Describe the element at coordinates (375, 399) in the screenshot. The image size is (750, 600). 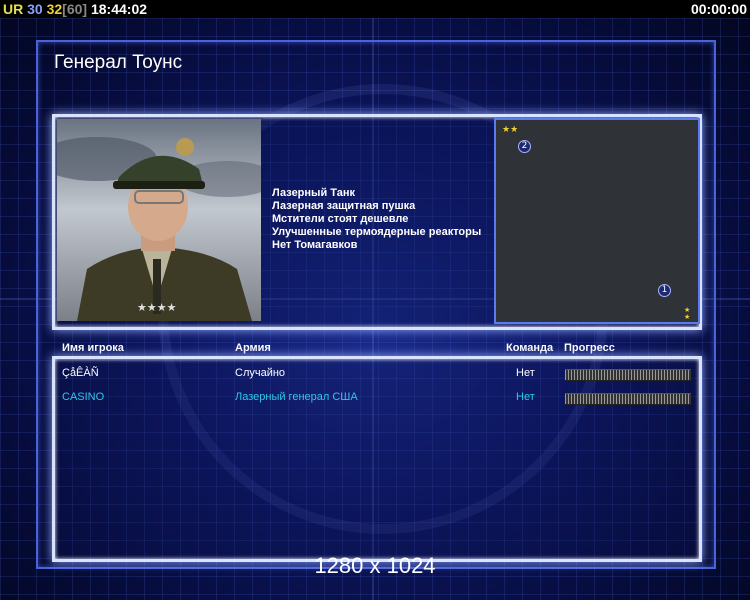
I see `player-row: CASINO Лазерный генерал США Нет` at that location.